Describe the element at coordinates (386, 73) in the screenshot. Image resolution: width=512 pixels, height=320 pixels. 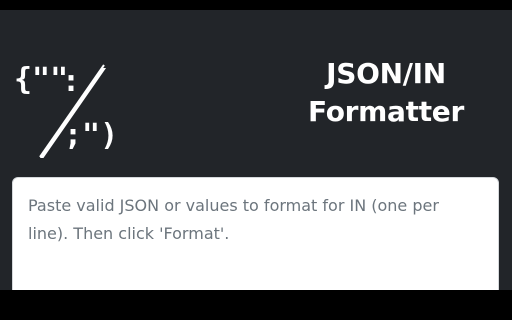
I see `app-title-line1: JSON/IN` at that location.